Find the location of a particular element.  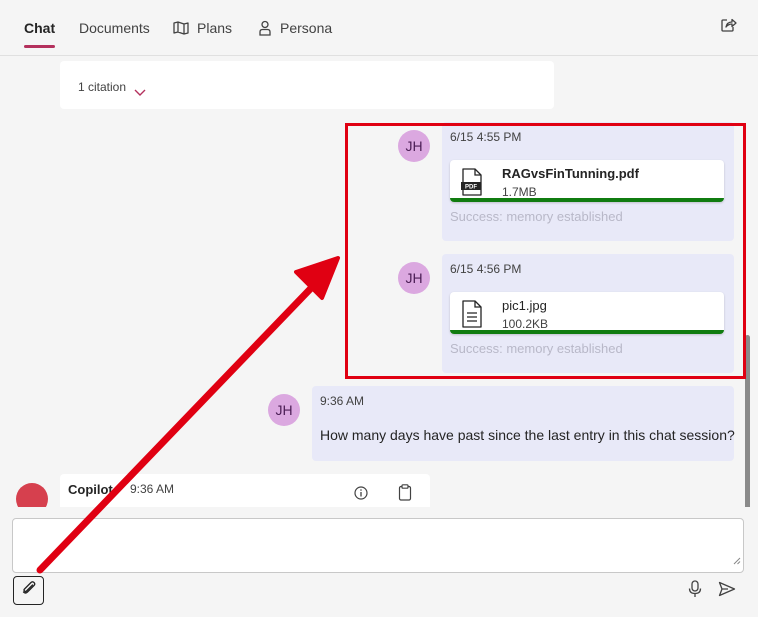

avatar: JH is located at coordinates (284, 410).